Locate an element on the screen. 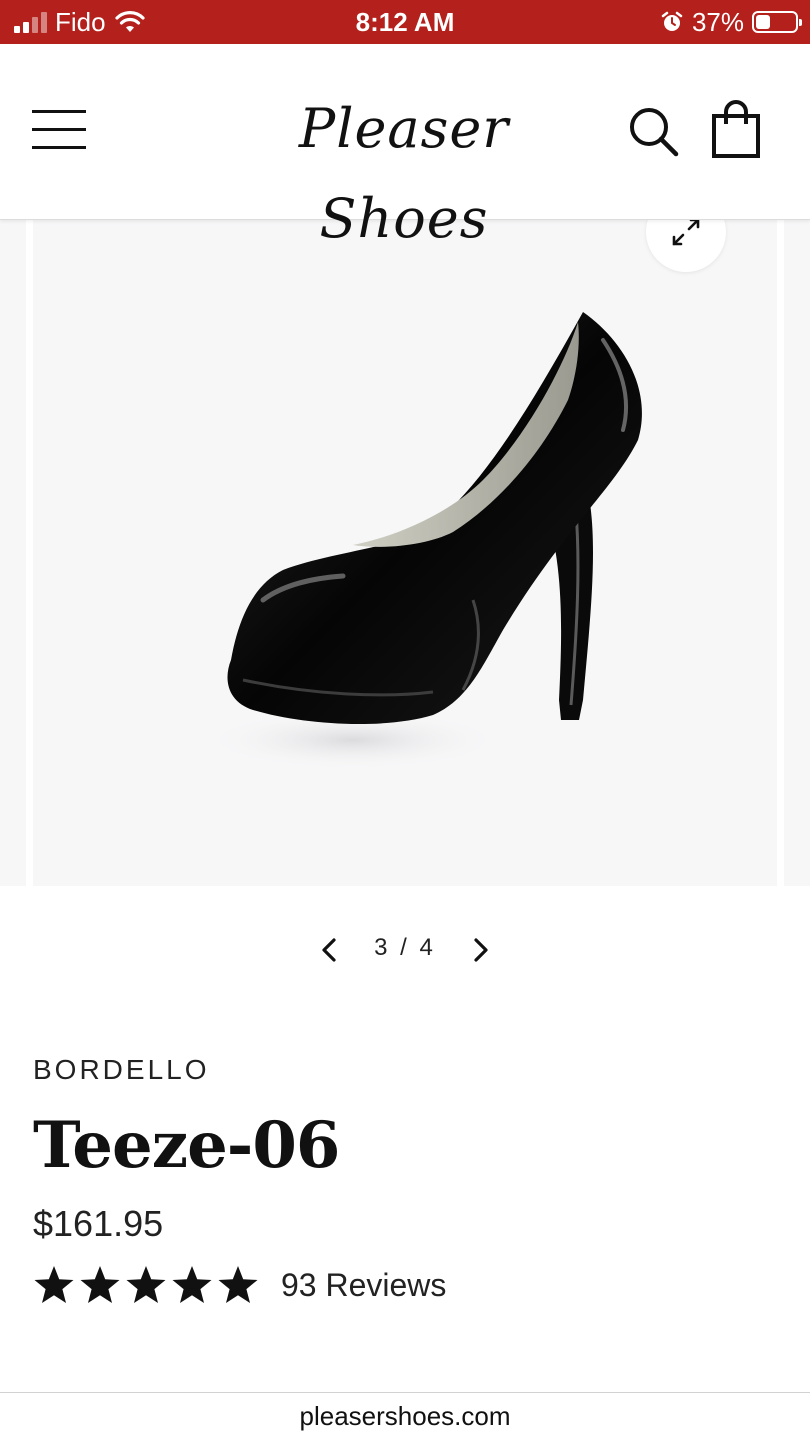 This screenshot has width=810, height=1440. site-header: Pleaser Shoes is located at coordinates (405, 147).